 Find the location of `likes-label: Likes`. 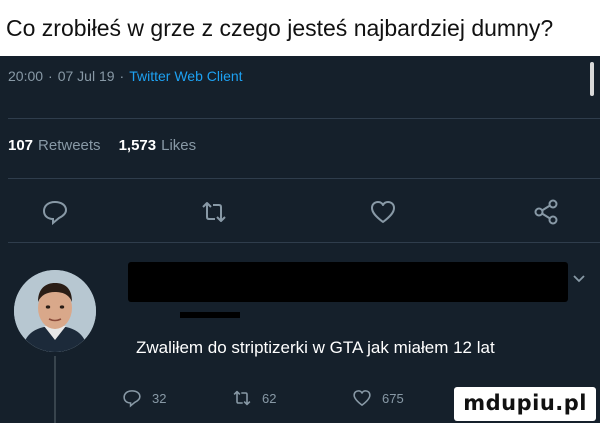

likes-label: Likes is located at coordinates (179, 145).